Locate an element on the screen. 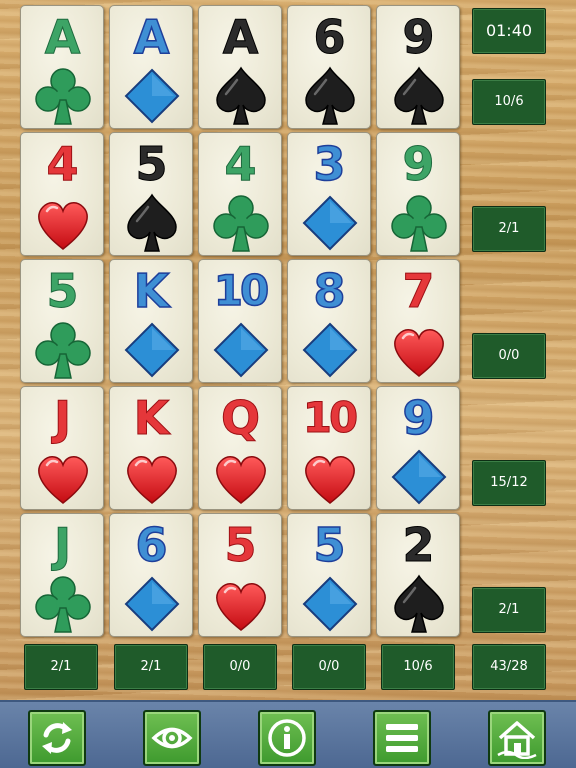 Image resolution: width=576 pixels, height=768 pixels. card-6-of-spades: 6 is located at coordinates (329, 67).